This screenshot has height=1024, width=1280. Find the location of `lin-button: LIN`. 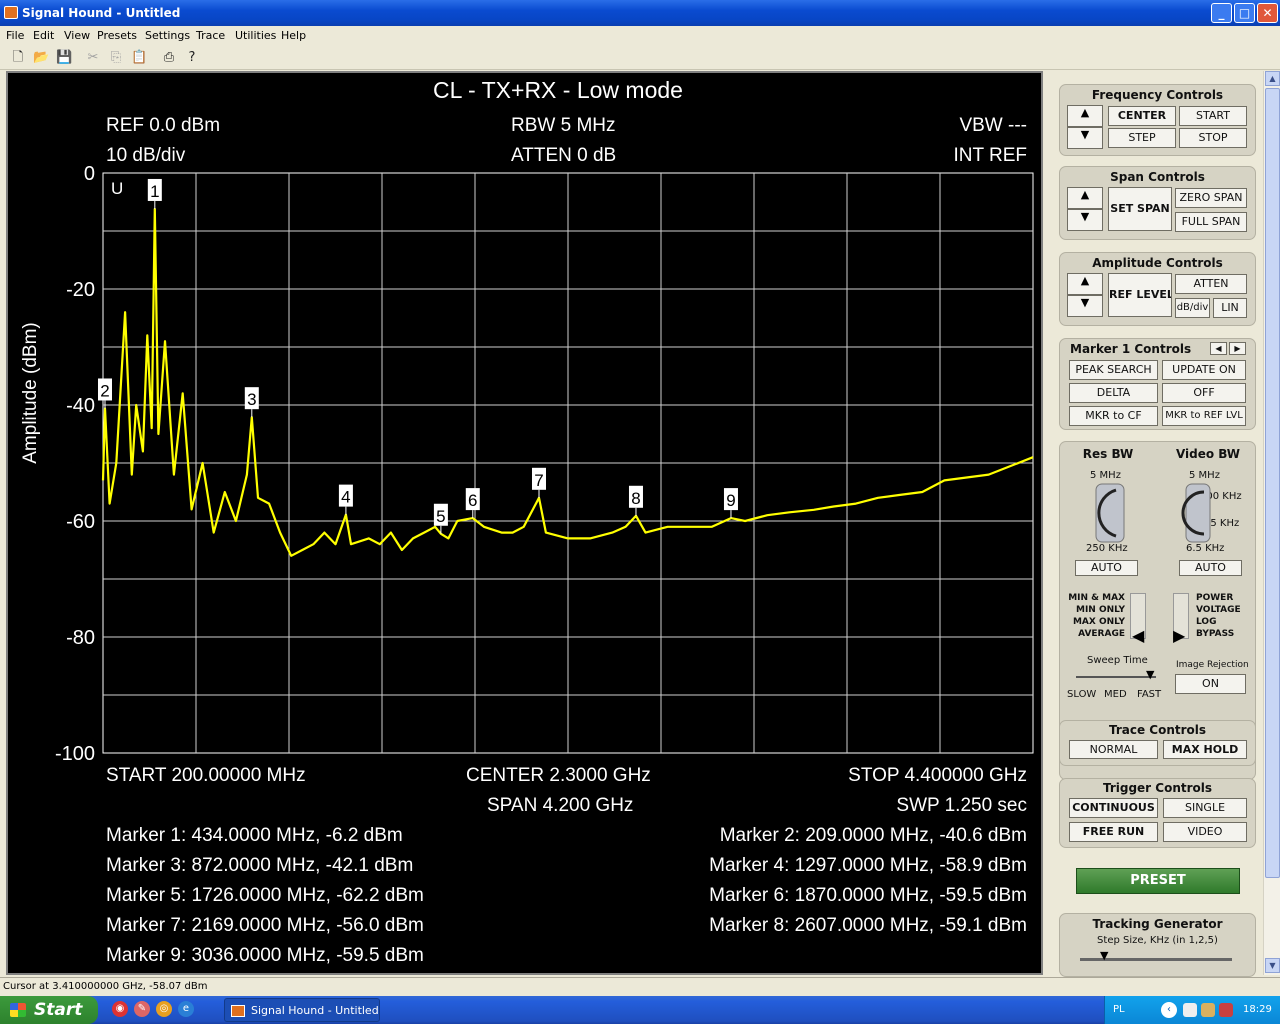

lin-button: LIN is located at coordinates (1230, 308).